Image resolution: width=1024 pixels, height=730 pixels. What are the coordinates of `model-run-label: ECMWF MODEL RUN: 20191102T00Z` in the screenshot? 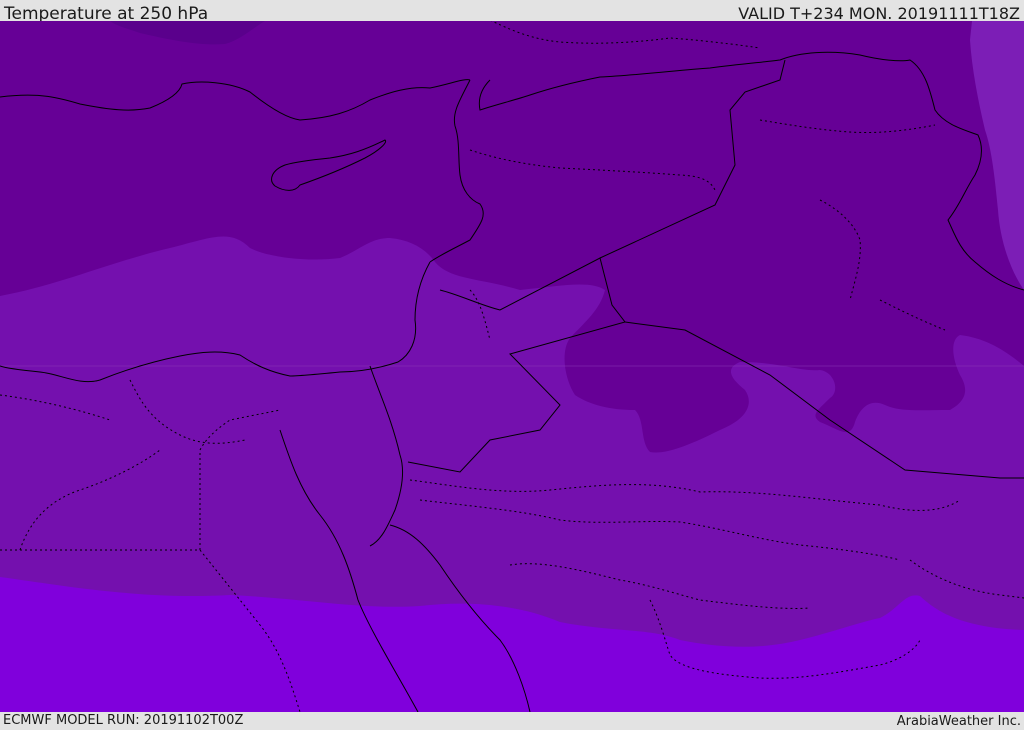 It's located at (123, 720).